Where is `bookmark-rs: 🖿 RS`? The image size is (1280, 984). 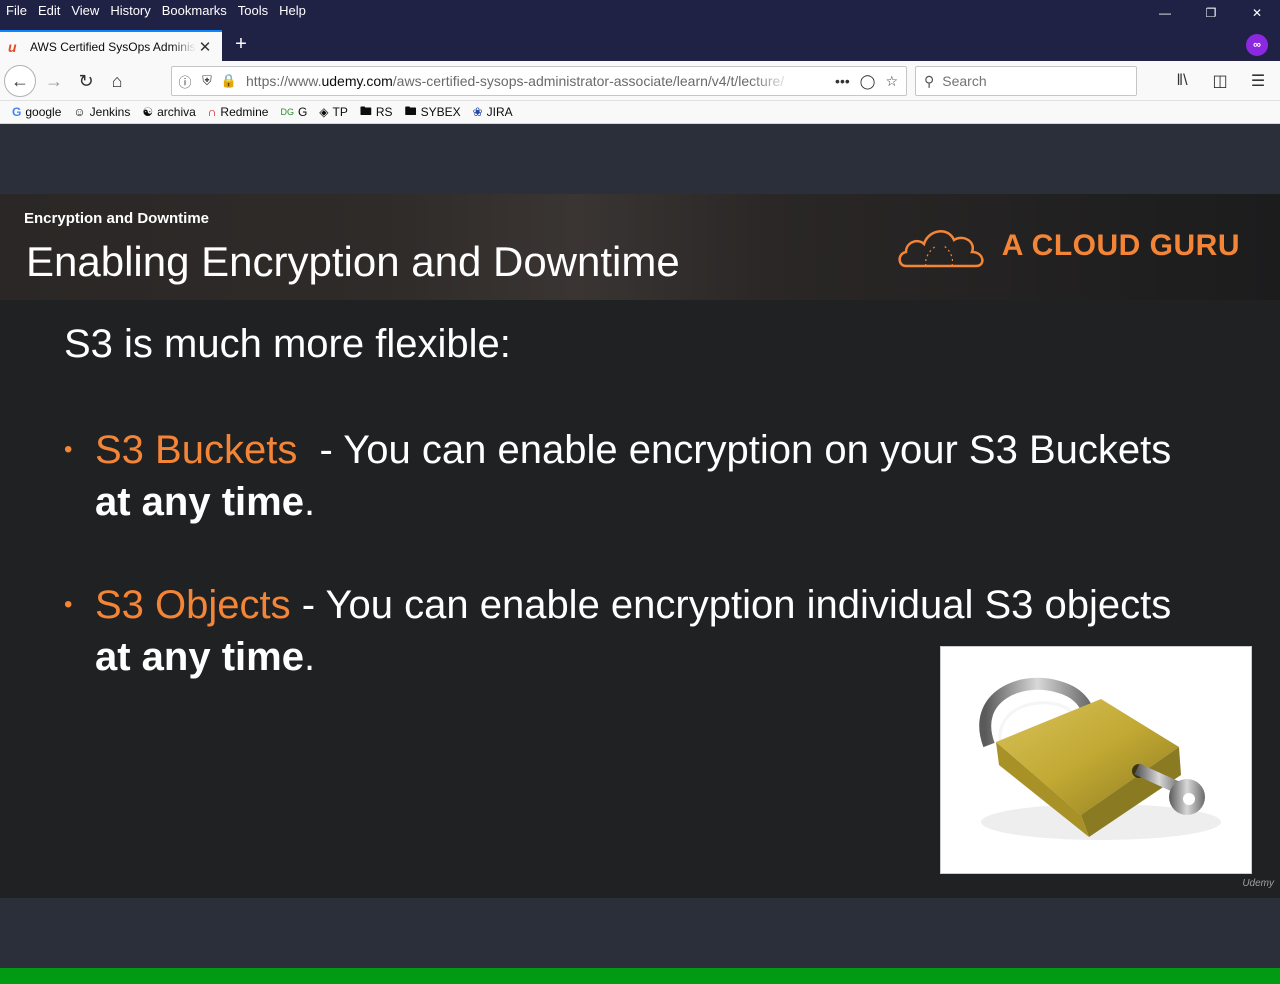 bookmark-rs: 🖿 RS is located at coordinates (376, 112).